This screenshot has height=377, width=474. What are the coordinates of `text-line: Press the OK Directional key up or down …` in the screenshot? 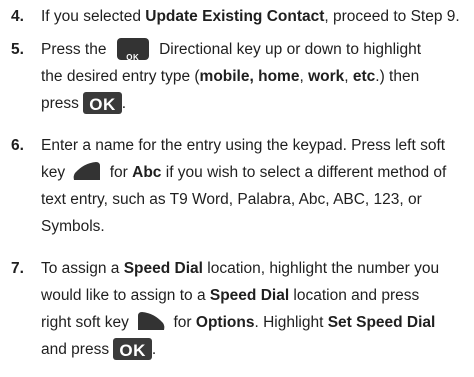 It's located at (256, 49).